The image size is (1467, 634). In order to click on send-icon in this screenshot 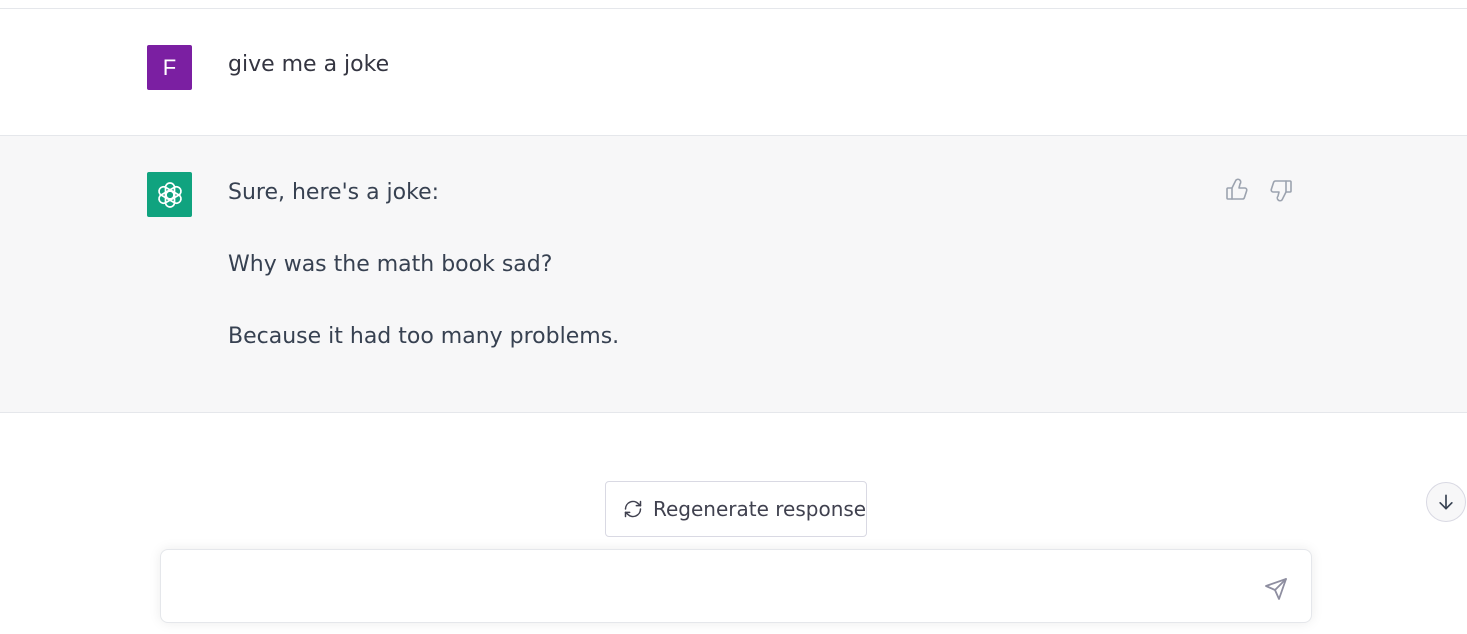, I will do `click(1276, 589)`.